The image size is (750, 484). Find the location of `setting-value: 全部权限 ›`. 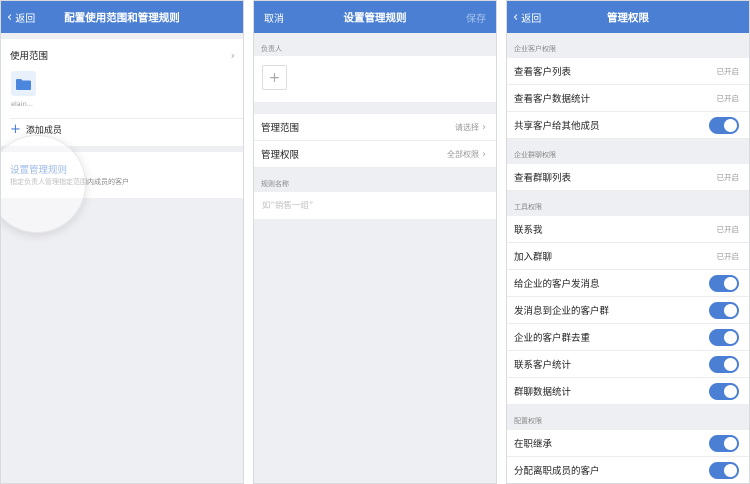

setting-value: 全部权限 › is located at coordinates (466, 154).